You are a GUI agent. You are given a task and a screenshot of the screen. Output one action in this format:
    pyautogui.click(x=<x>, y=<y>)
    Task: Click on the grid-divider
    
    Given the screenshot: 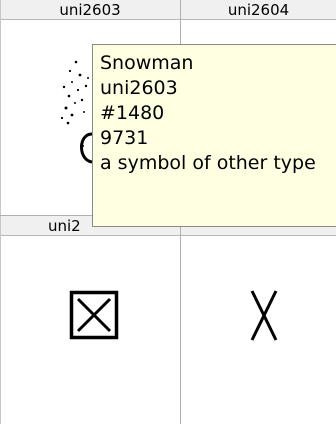 What is the action you would take?
    pyautogui.click(x=0, y=212)
    